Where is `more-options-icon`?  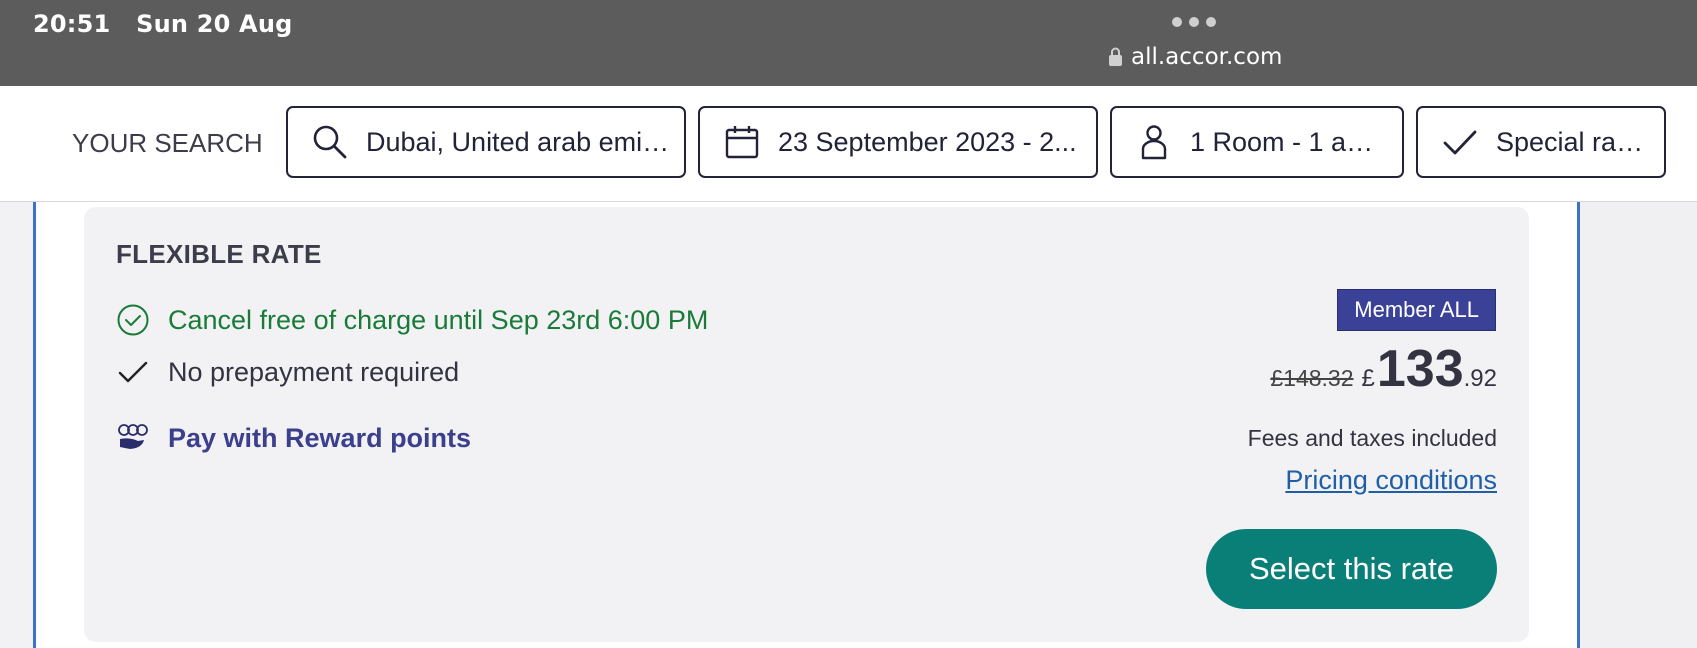
more-options-icon is located at coordinates (1194, 22).